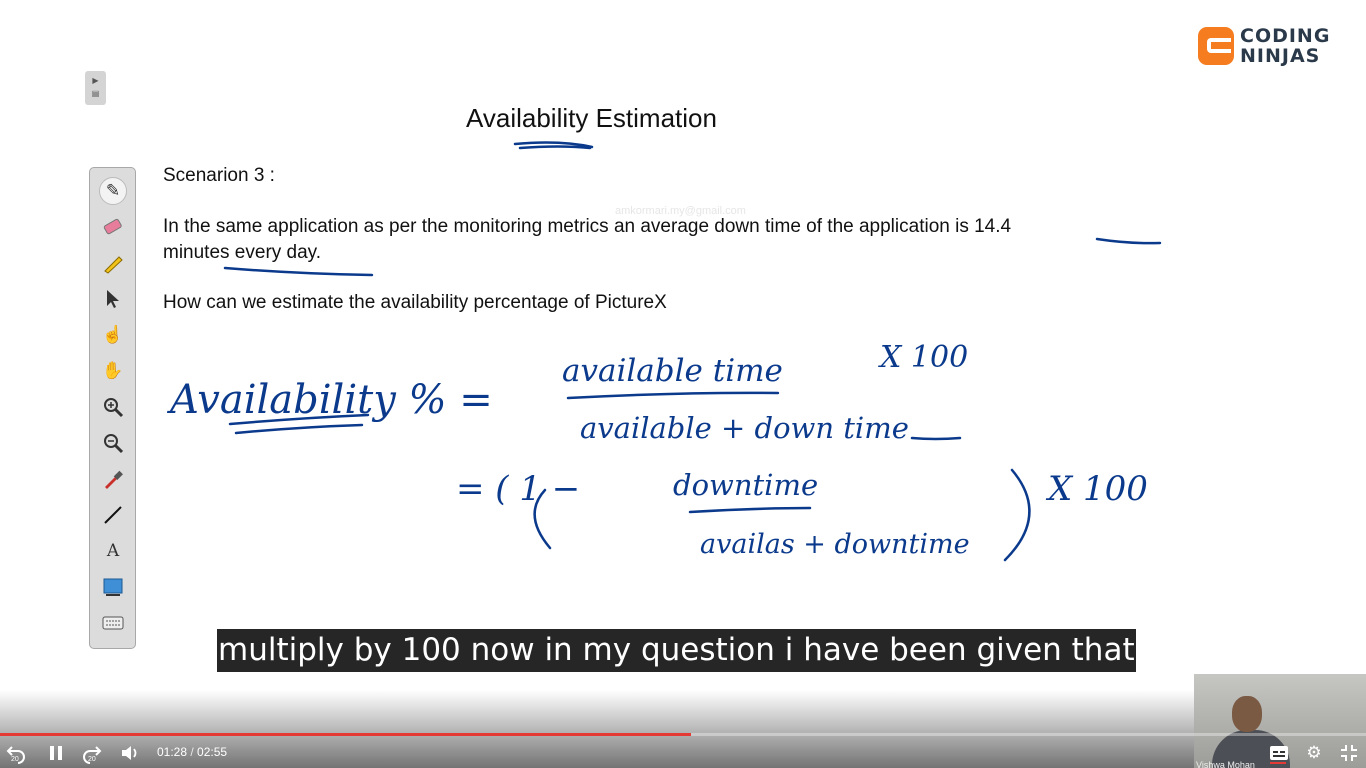  Describe the element at coordinates (346, 734) in the screenshot. I see `seek-bar-played` at that location.